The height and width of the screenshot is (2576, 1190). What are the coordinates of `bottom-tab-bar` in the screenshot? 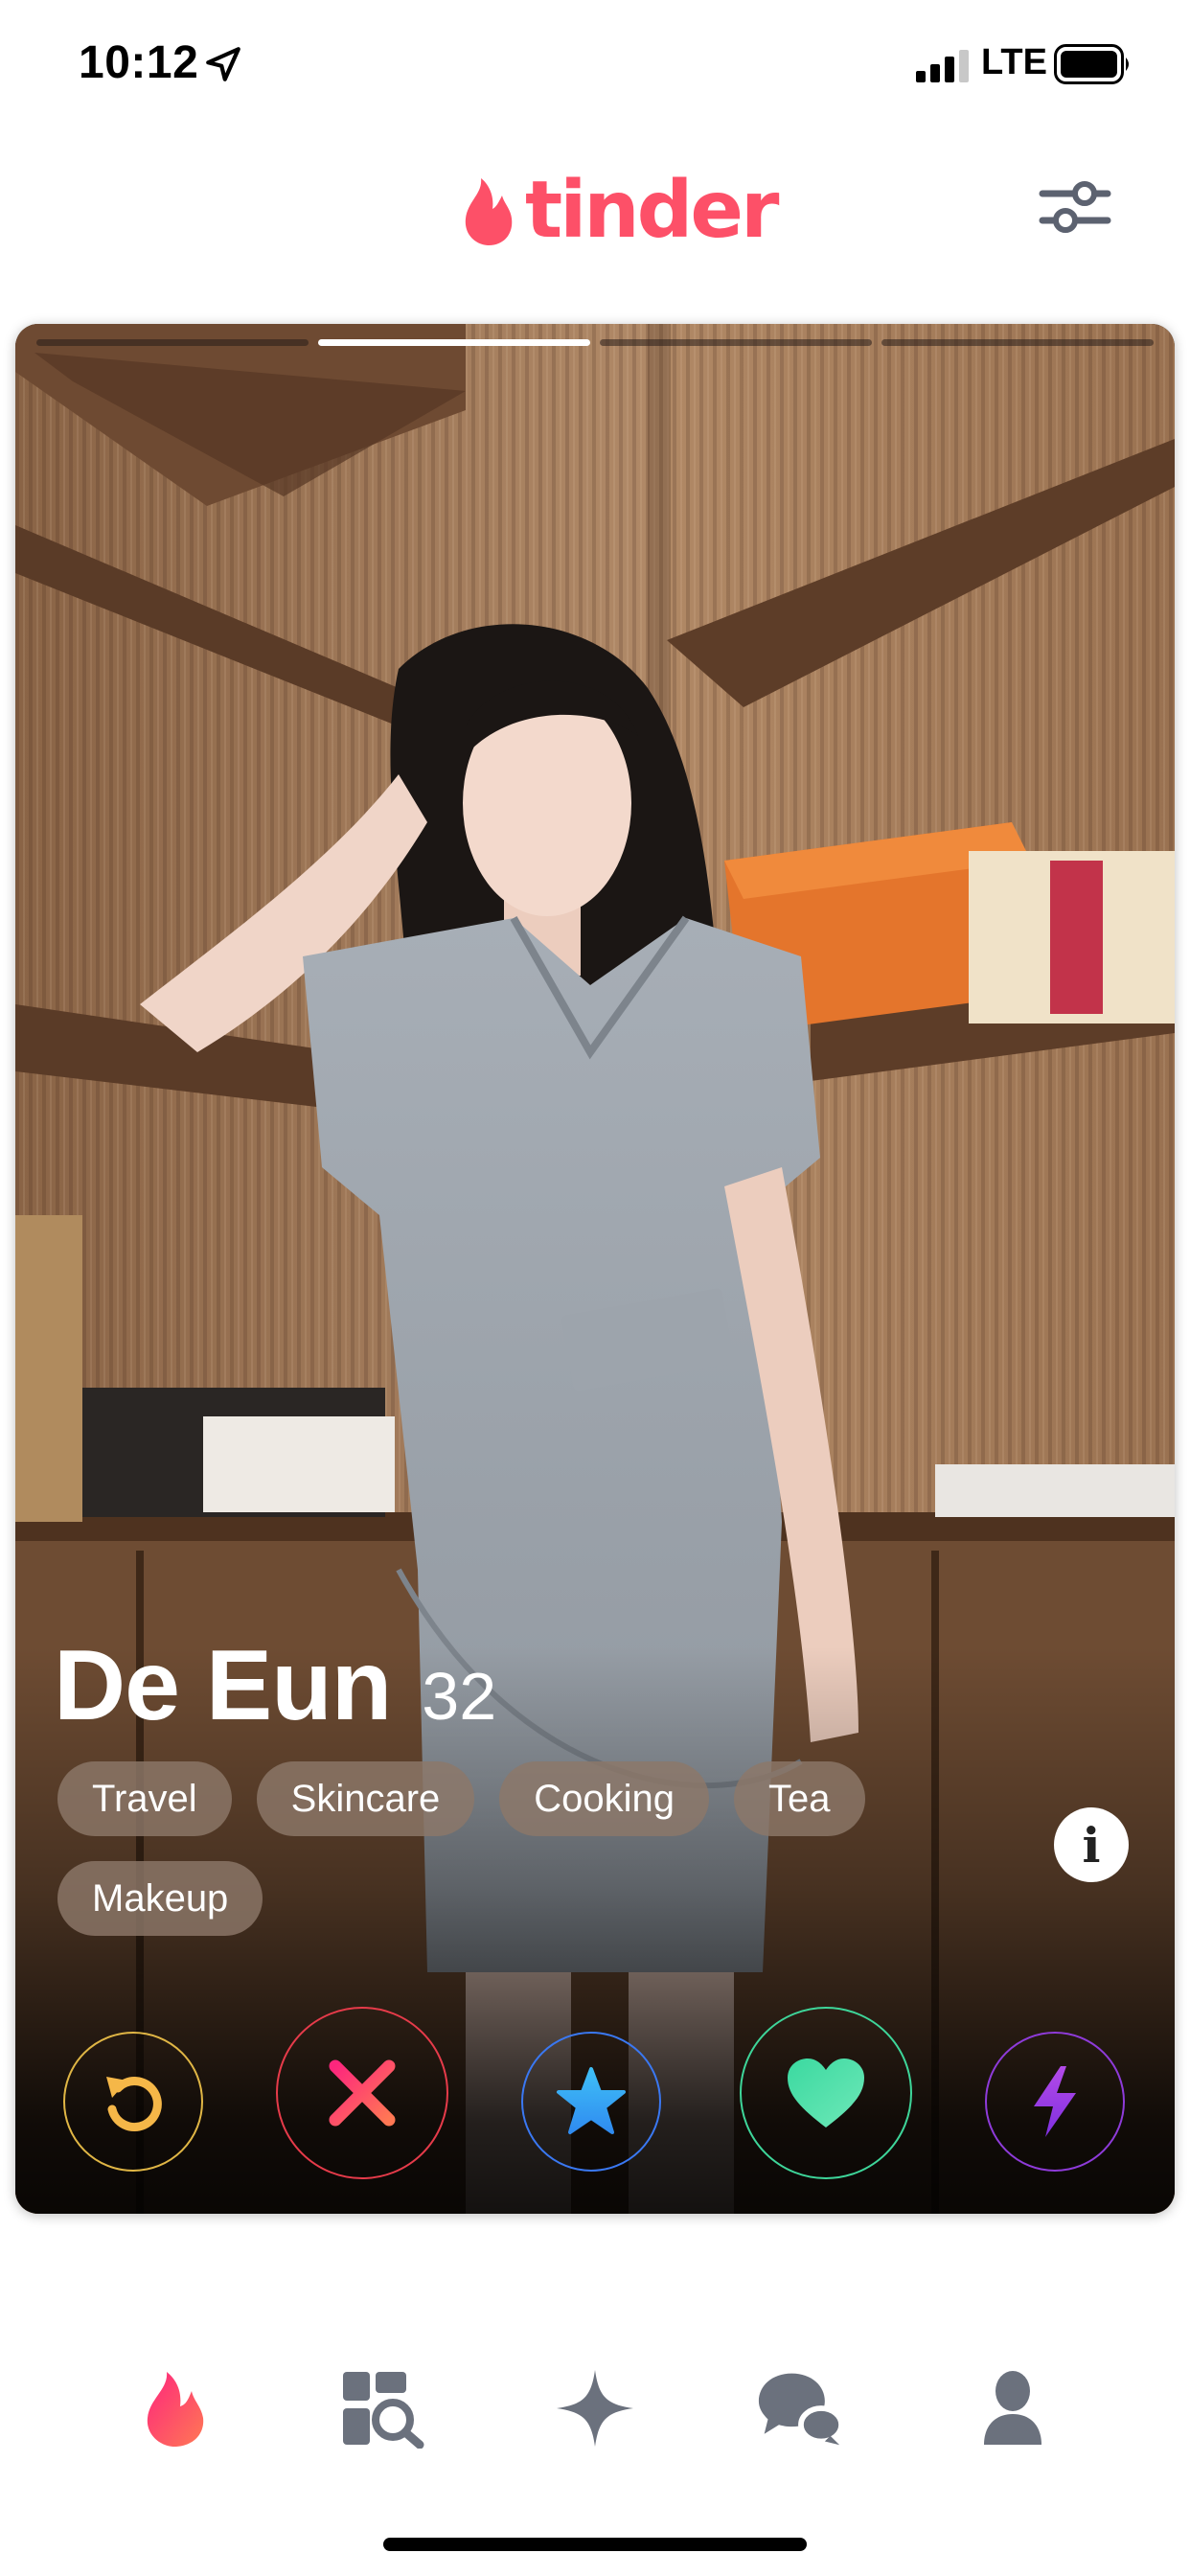 It's located at (595, 2405).